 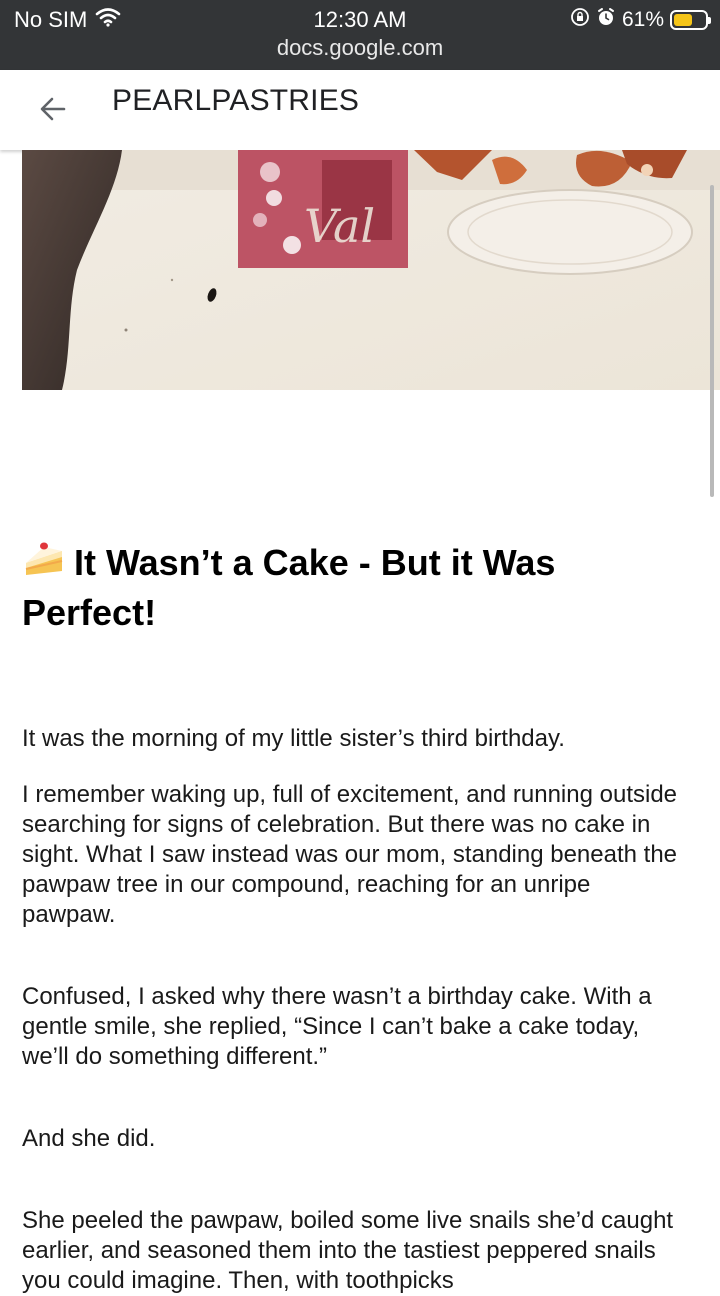 I want to click on battery-nub, so click(x=709, y=20).